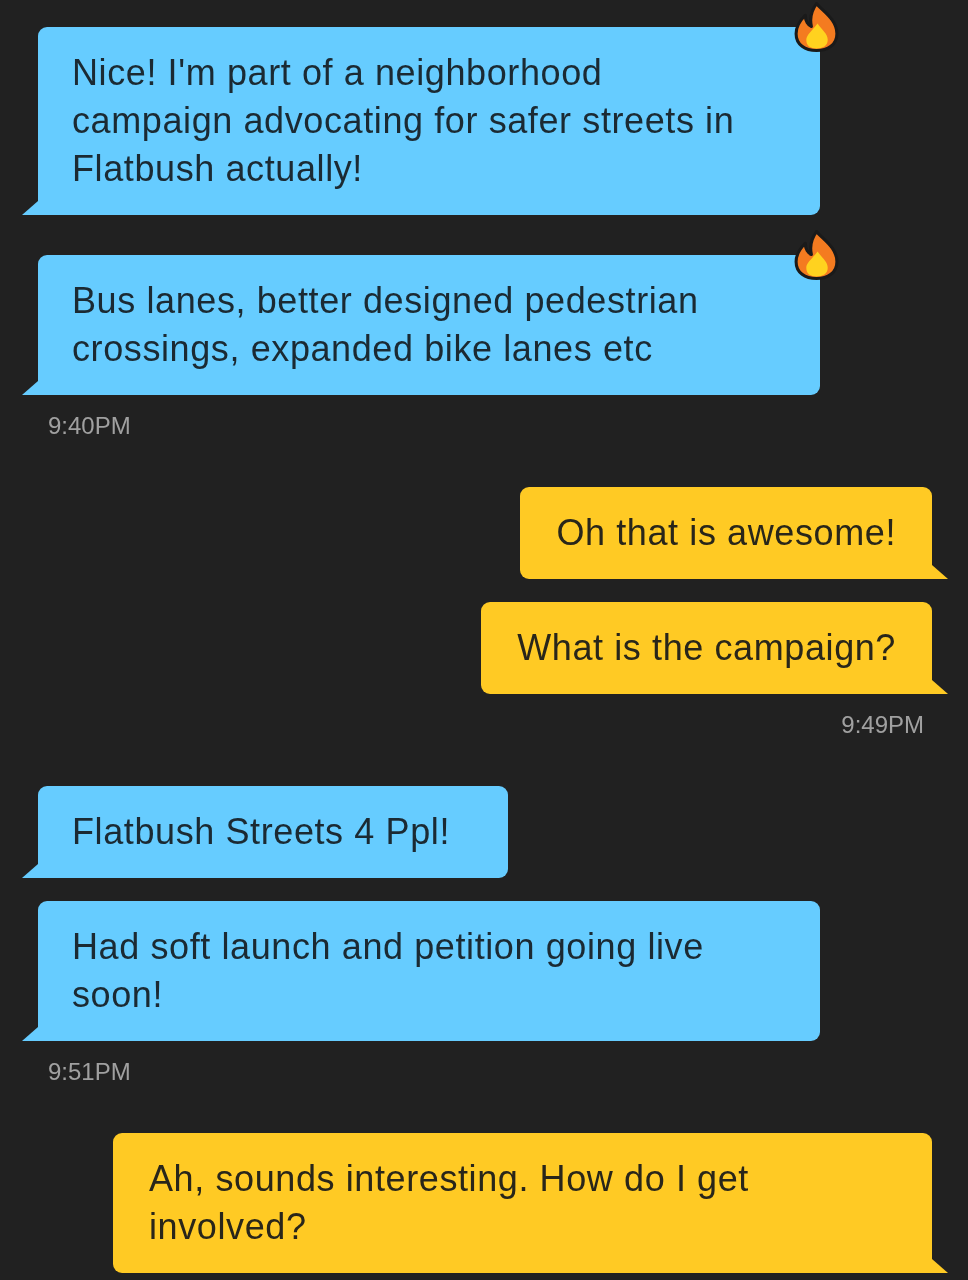 The width and height of the screenshot is (968, 1280). I want to click on message-text: Nice! I'm part of a neighborhood campaign advocating for safer streets in Flatbush actually!, so click(404, 121).